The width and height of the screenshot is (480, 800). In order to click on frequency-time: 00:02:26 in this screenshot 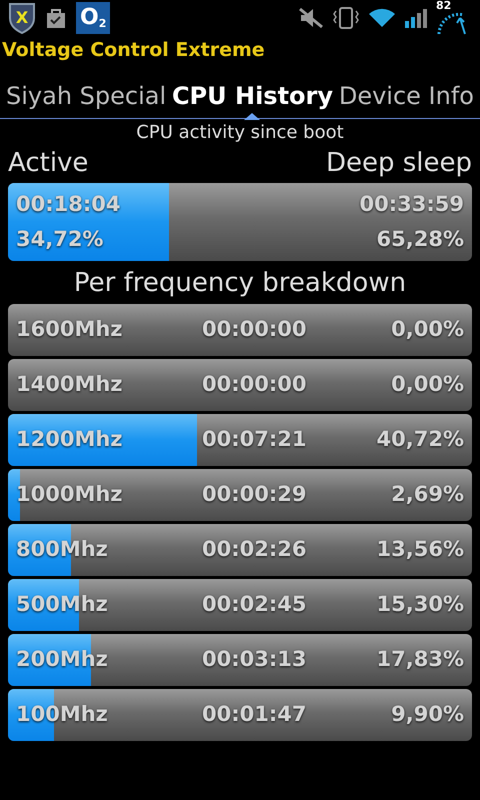, I will do `click(254, 550)`.